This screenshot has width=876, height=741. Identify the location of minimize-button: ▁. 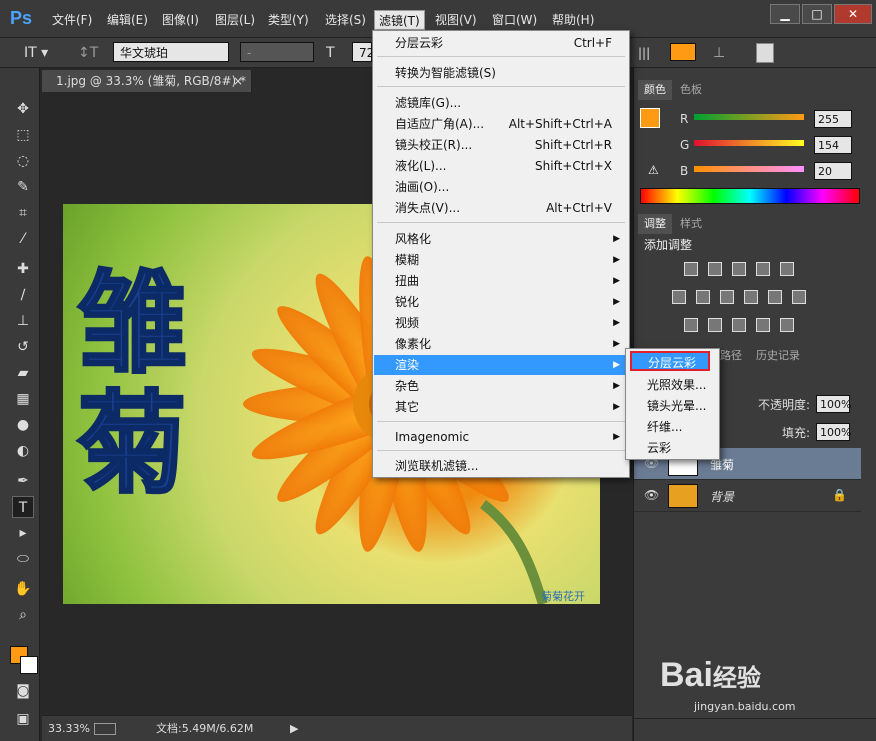
(785, 14).